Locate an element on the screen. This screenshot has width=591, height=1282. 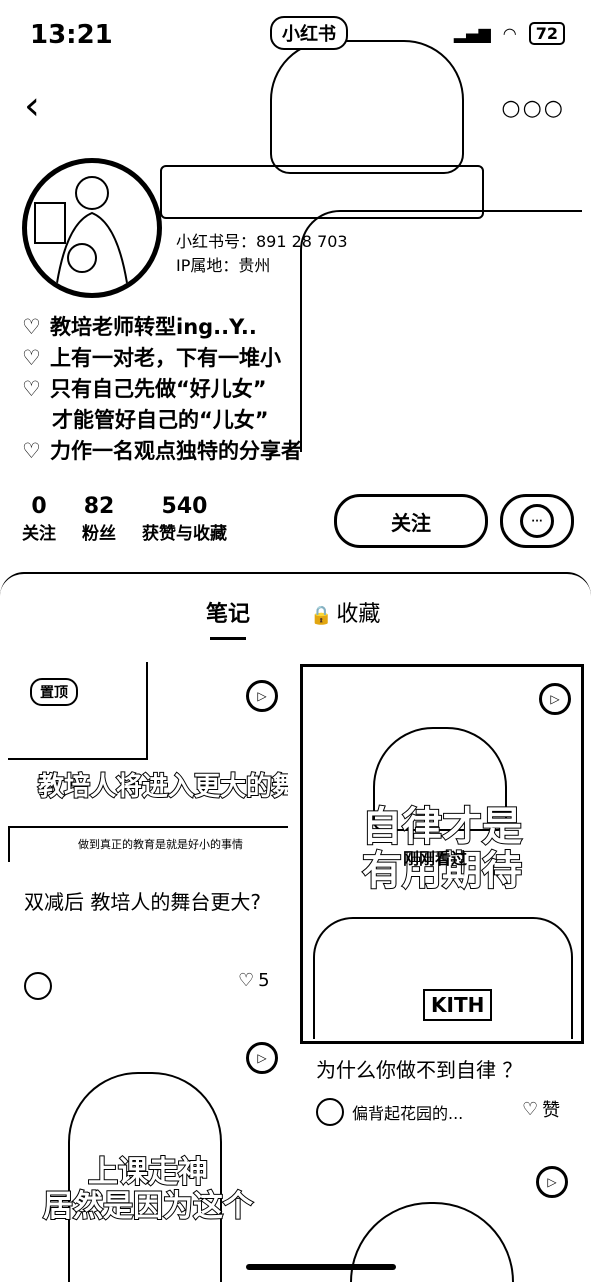
note-author is located at coordinates (42, 986).